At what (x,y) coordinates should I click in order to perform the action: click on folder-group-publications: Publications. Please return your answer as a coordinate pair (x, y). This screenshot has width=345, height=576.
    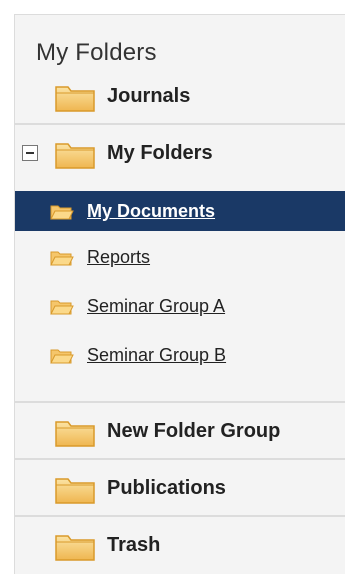
    Looking at the image, I should click on (180, 488).